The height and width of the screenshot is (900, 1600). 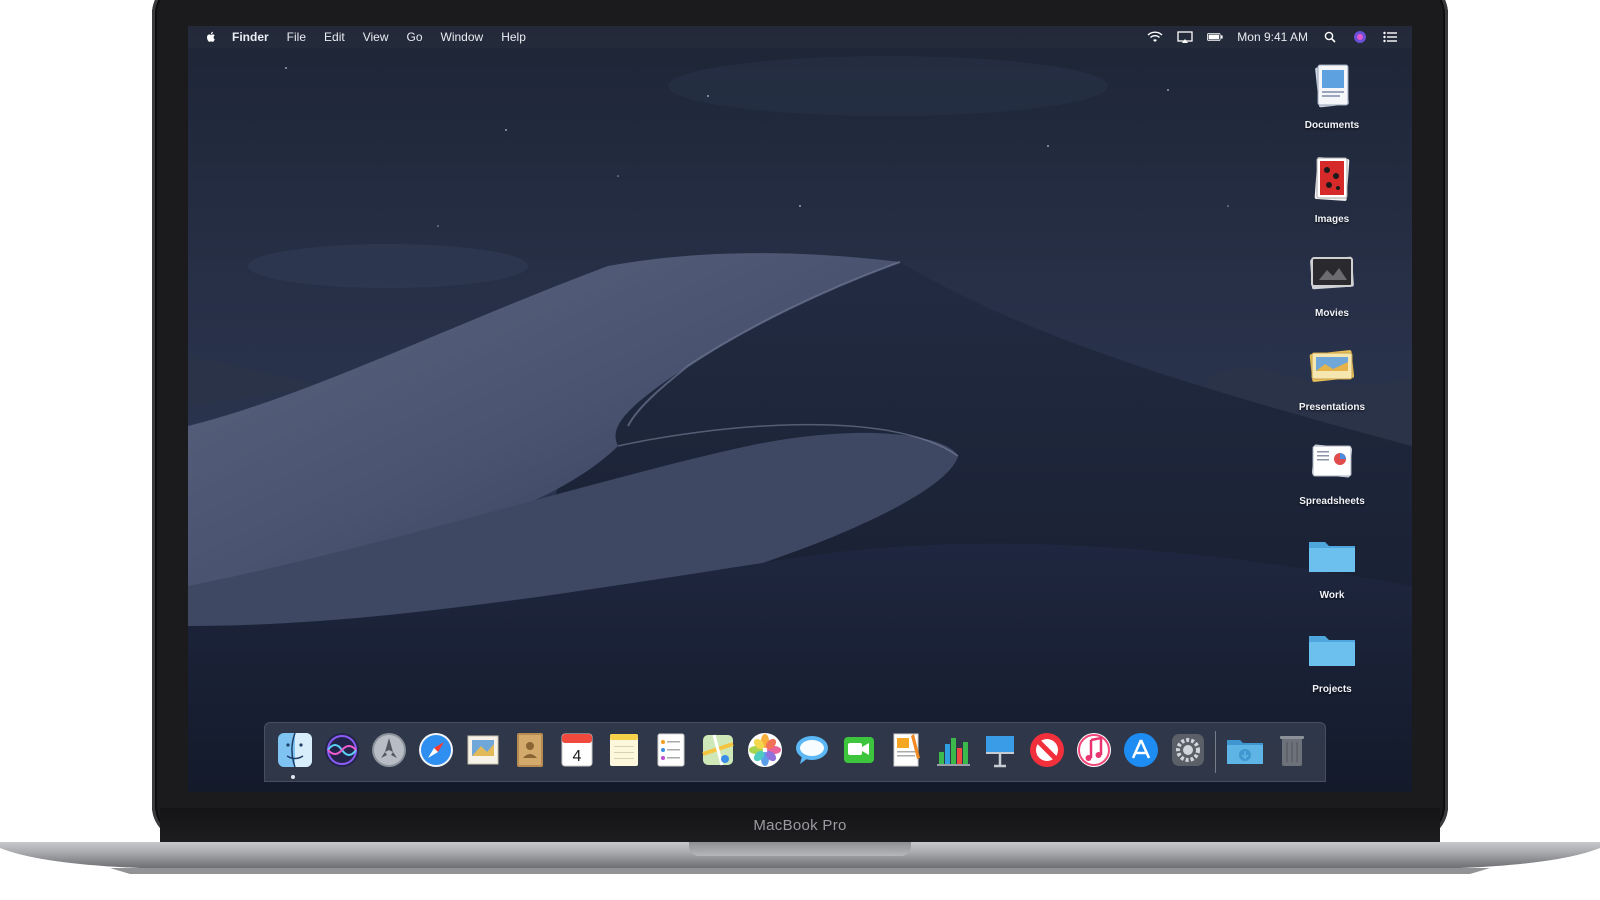 I want to click on model-label: MacBook Pro, so click(x=800, y=825).